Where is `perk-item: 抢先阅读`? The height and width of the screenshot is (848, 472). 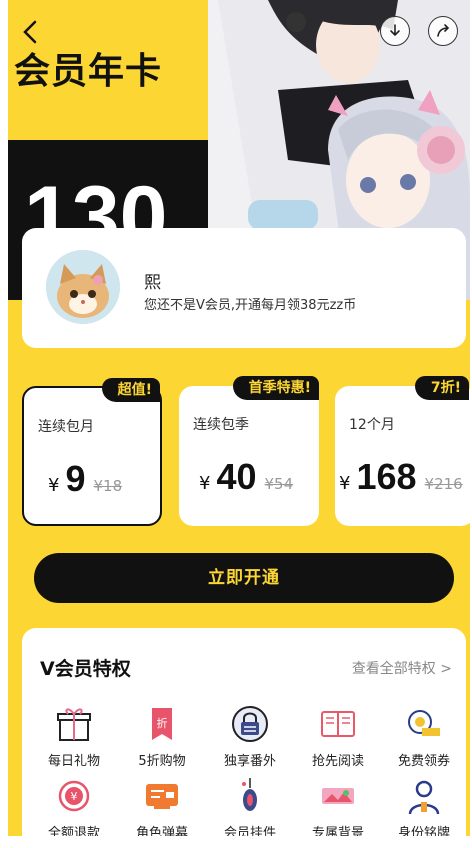 perk-item: 抢先阅读 is located at coordinates (338, 736).